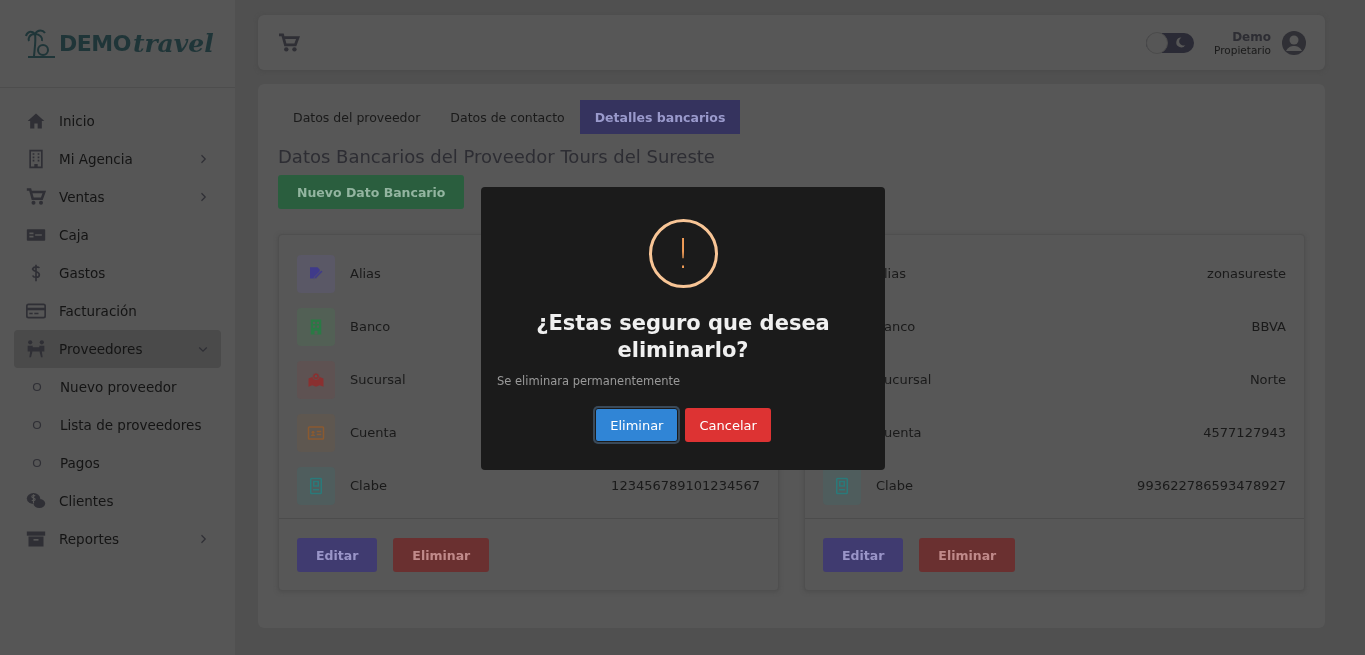 This screenshot has height=655, width=1365. I want to click on field-label: Sucursal, so click(378, 379).